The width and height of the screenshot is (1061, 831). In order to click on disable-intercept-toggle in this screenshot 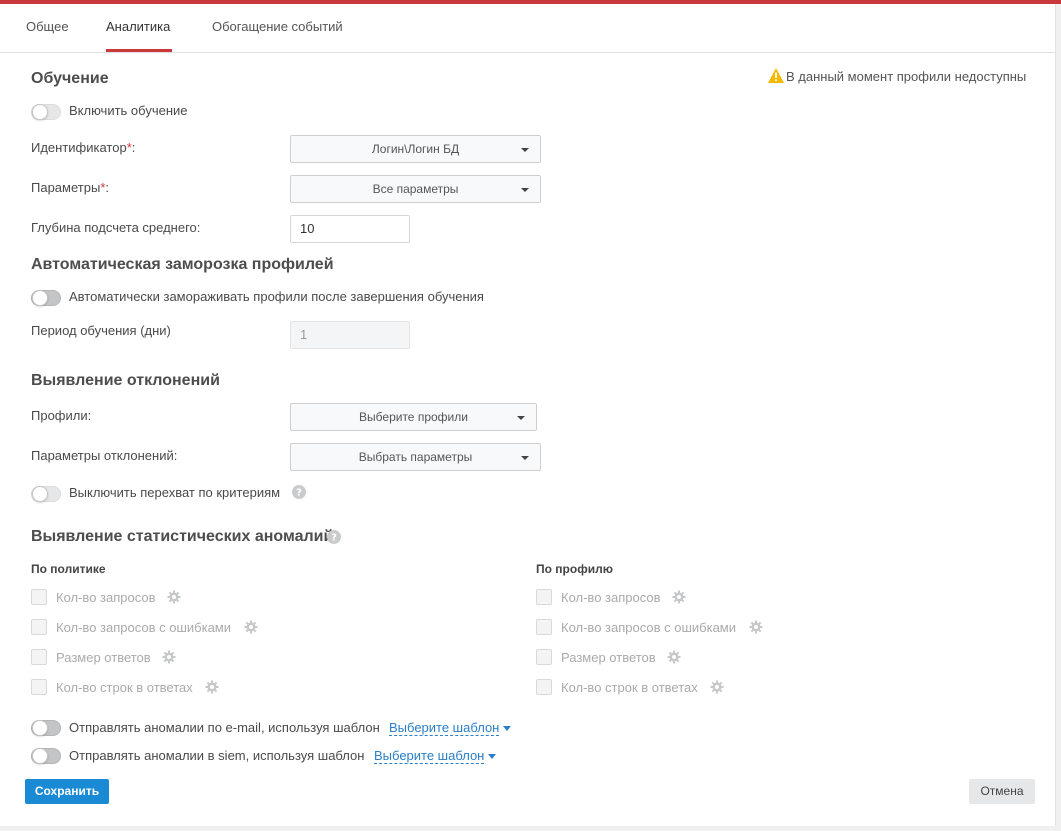, I will do `click(46, 494)`.